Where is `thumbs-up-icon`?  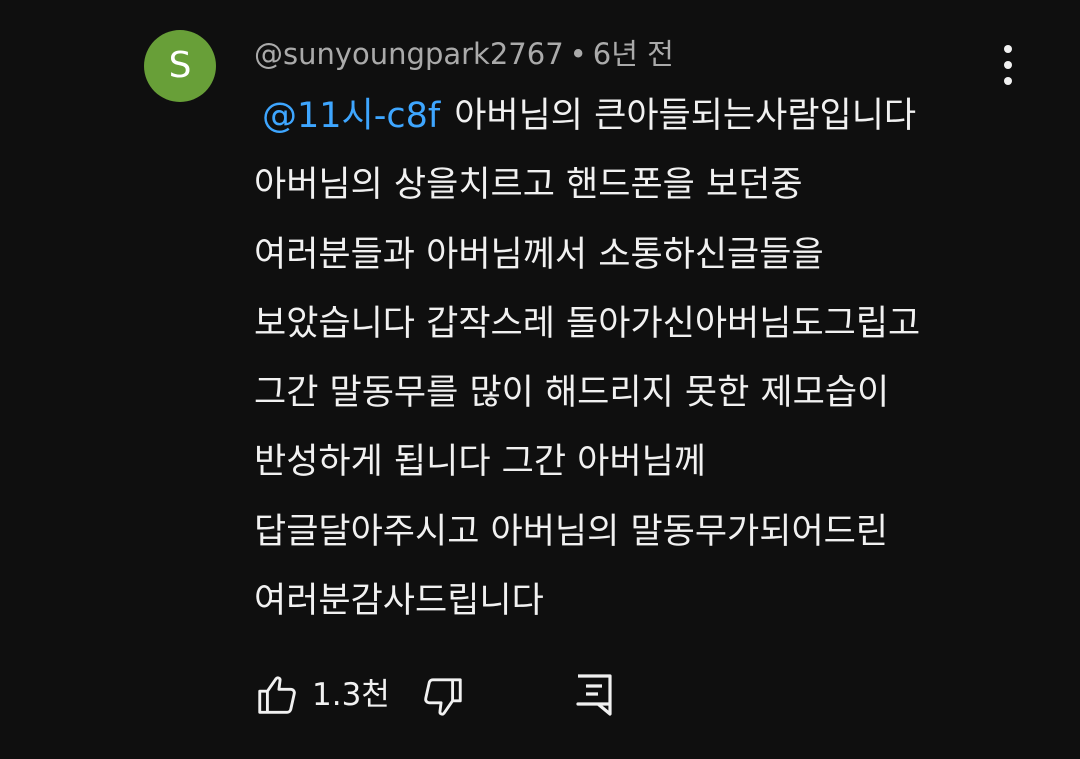
thumbs-up-icon is located at coordinates (277, 695).